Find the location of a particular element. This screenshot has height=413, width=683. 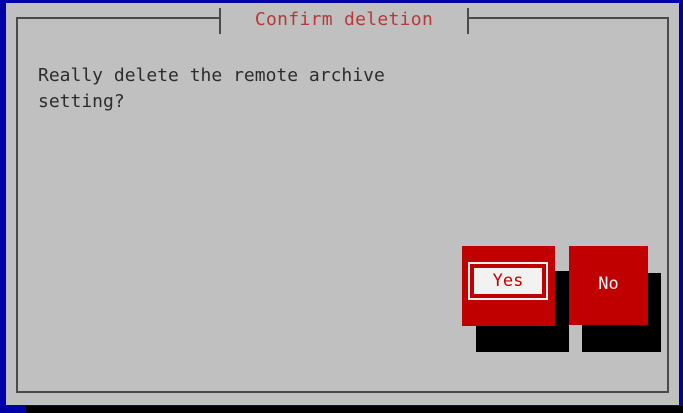

no-button: No is located at coordinates (608, 285).